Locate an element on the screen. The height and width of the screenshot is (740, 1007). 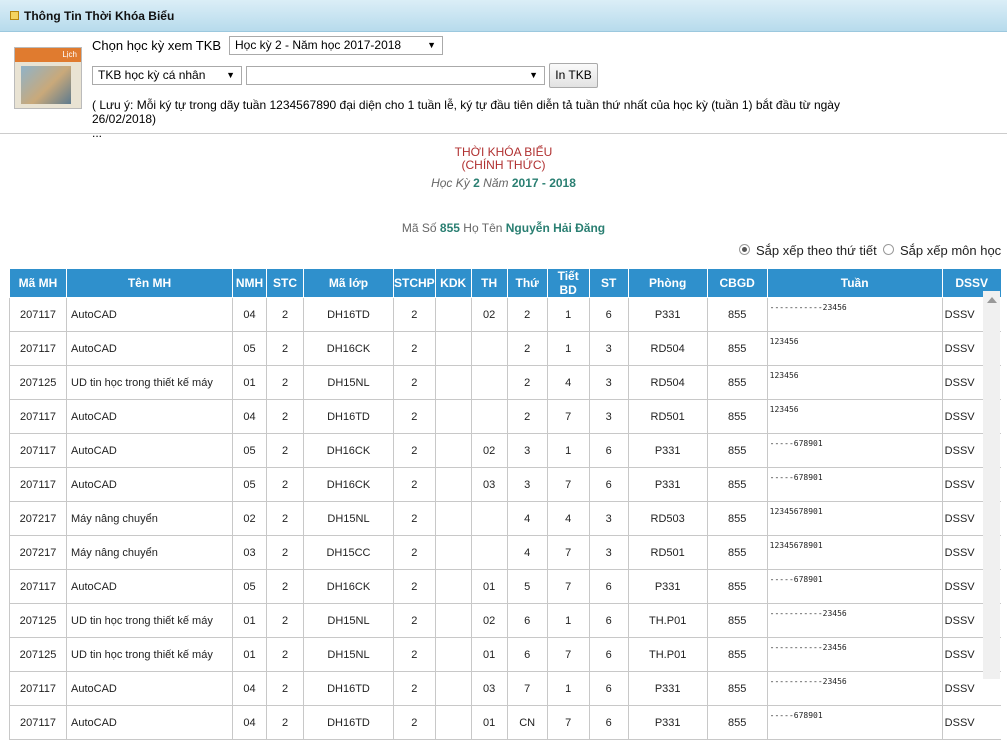
sort-by-period-radio is located at coordinates (744, 249).